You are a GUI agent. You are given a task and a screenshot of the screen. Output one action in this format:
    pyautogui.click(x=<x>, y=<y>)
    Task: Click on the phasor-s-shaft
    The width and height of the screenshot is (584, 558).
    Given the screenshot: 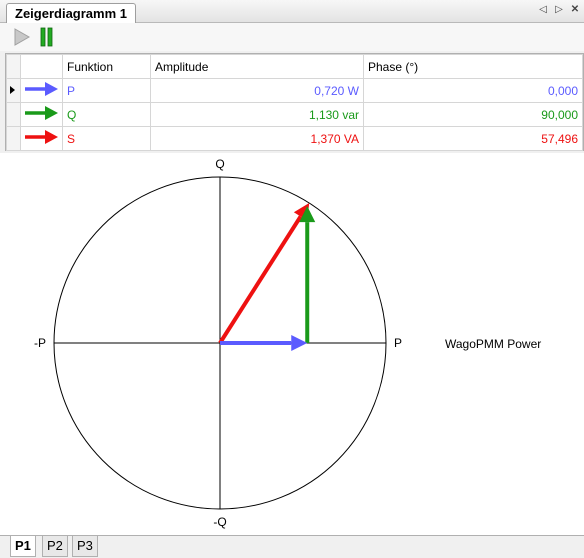 What is the action you would take?
    pyautogui.click(x=260, y=280)
    